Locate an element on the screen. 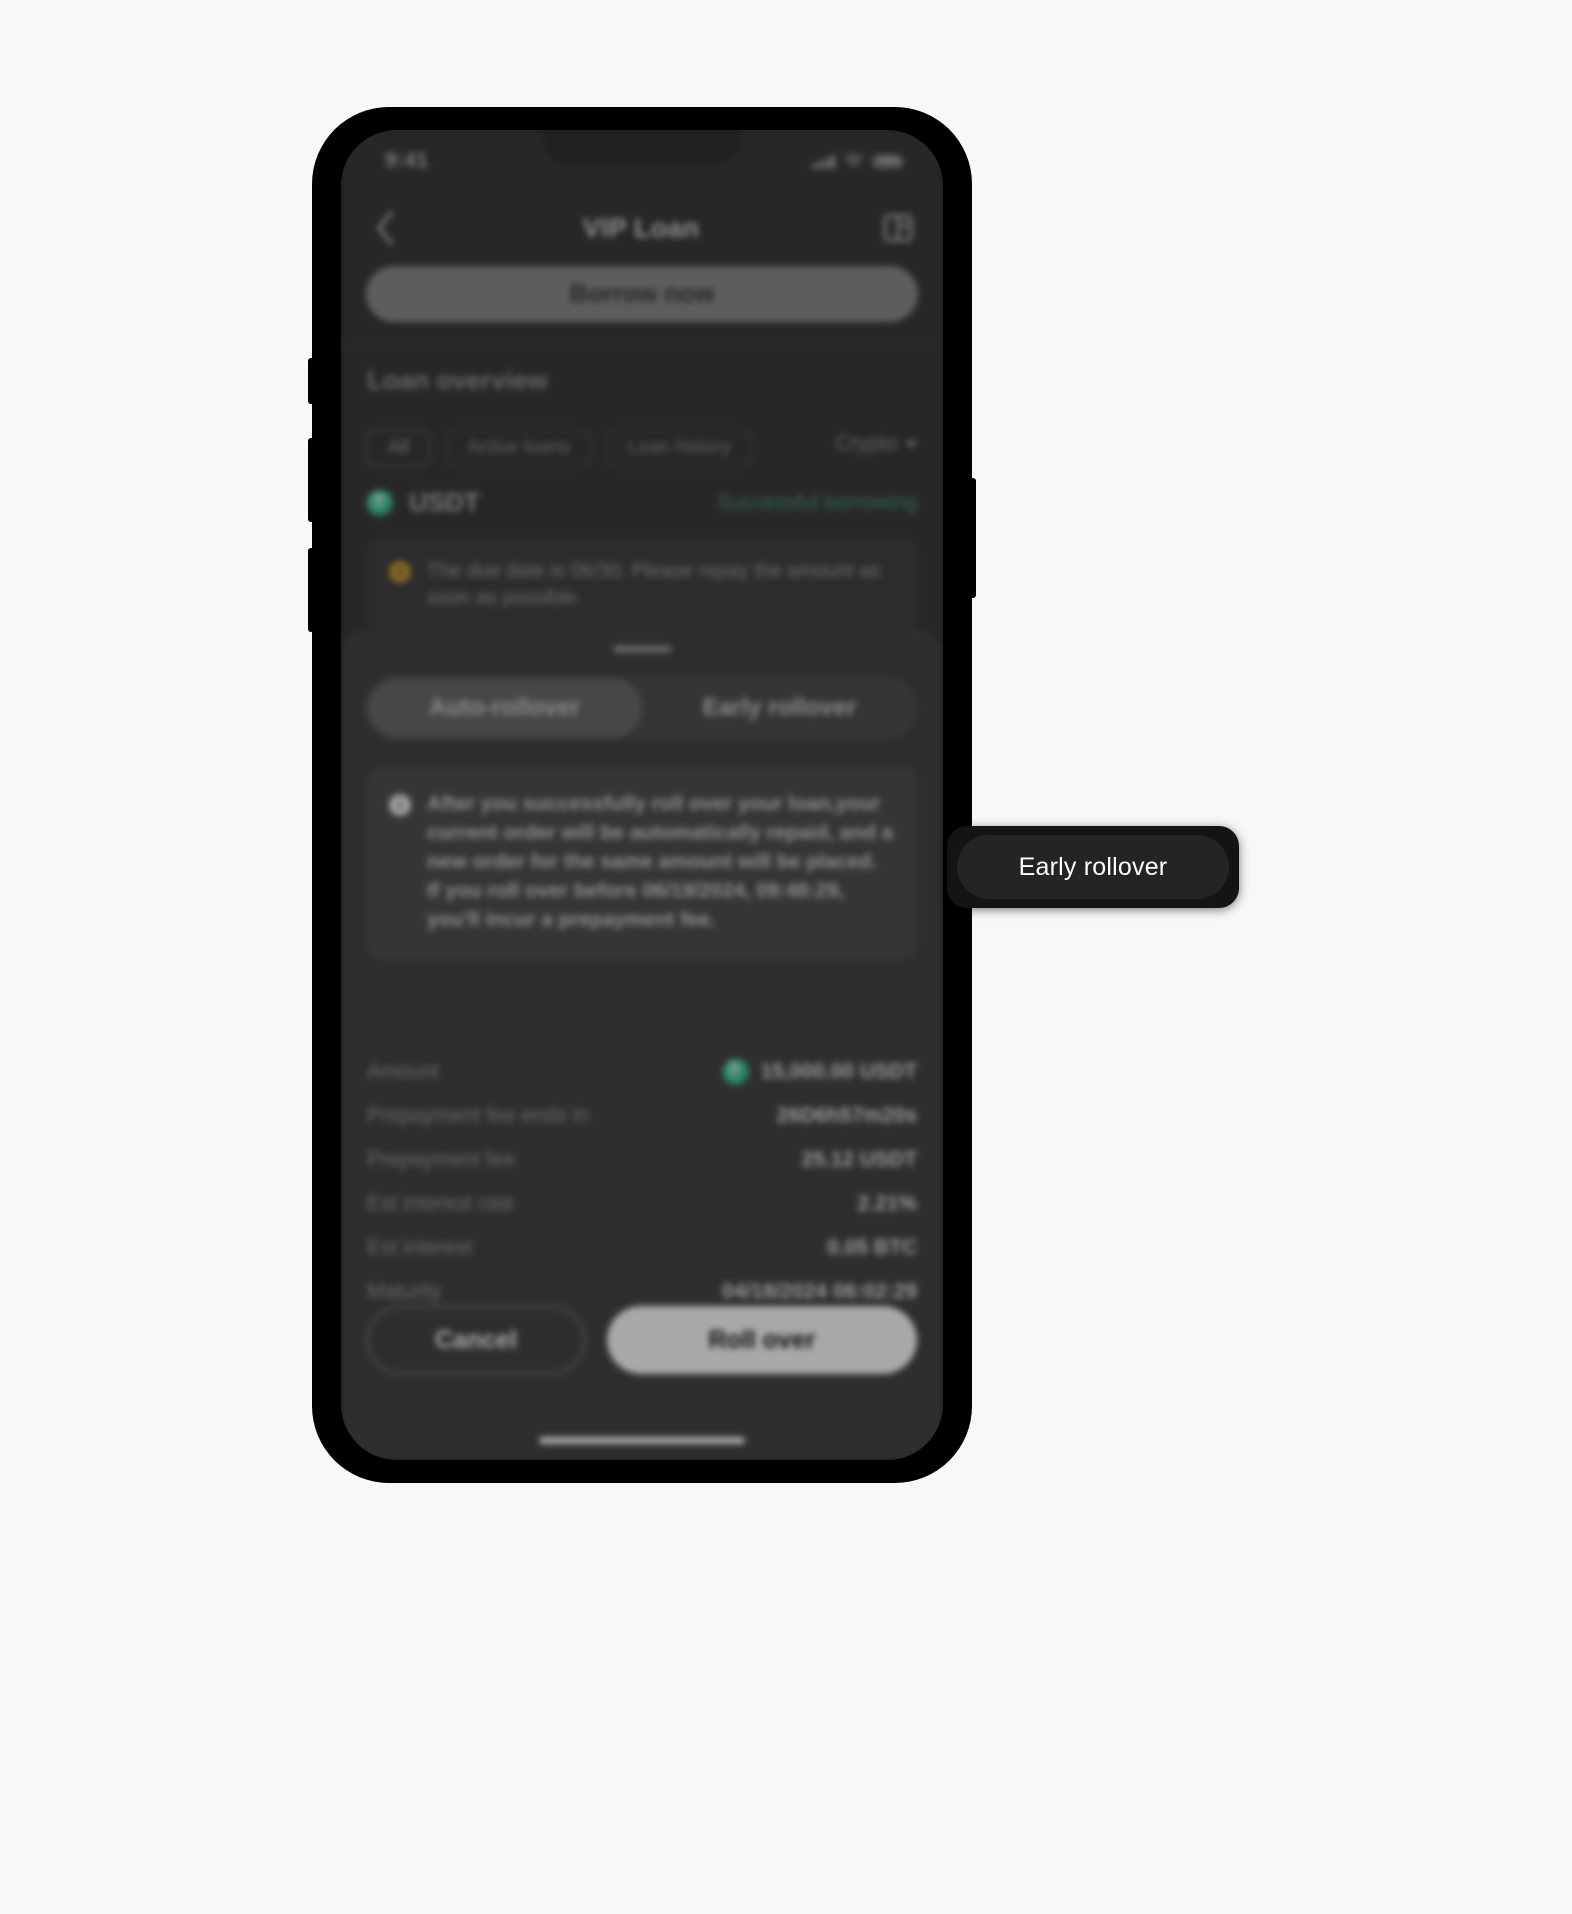  detail-row-est-interest: Est interest 0.05 BTC is located at coordinates (642, 1248).